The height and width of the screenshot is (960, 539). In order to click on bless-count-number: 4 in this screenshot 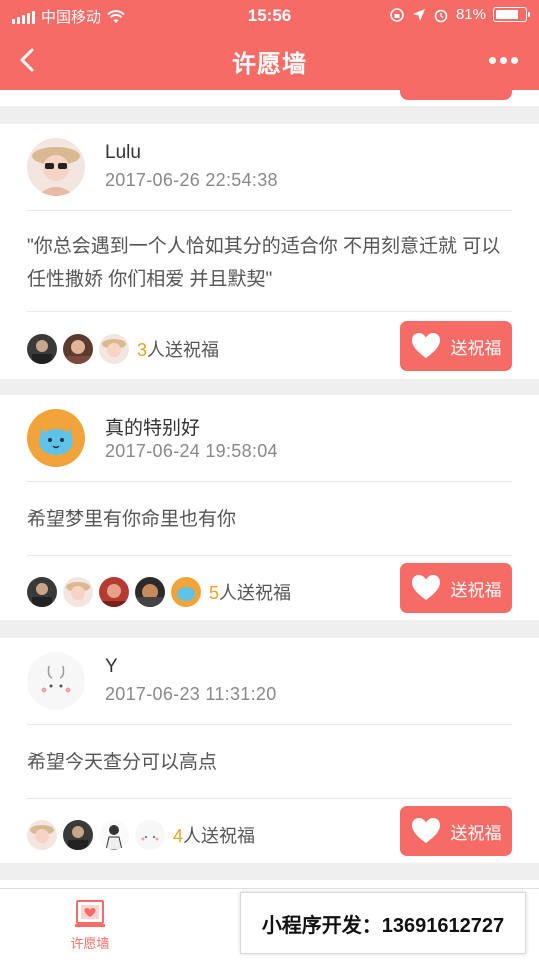, I will do `click(178, 836)`.